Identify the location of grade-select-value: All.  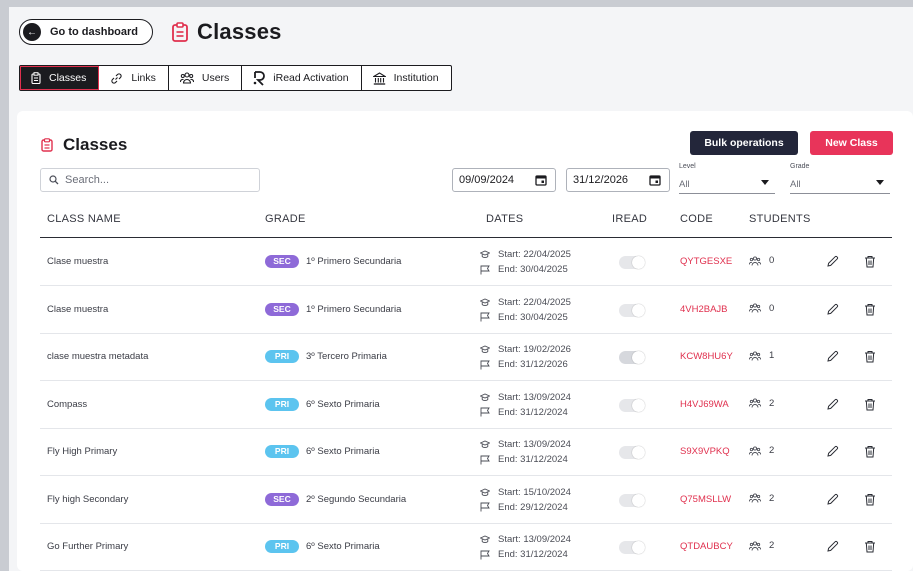
(795, 184).